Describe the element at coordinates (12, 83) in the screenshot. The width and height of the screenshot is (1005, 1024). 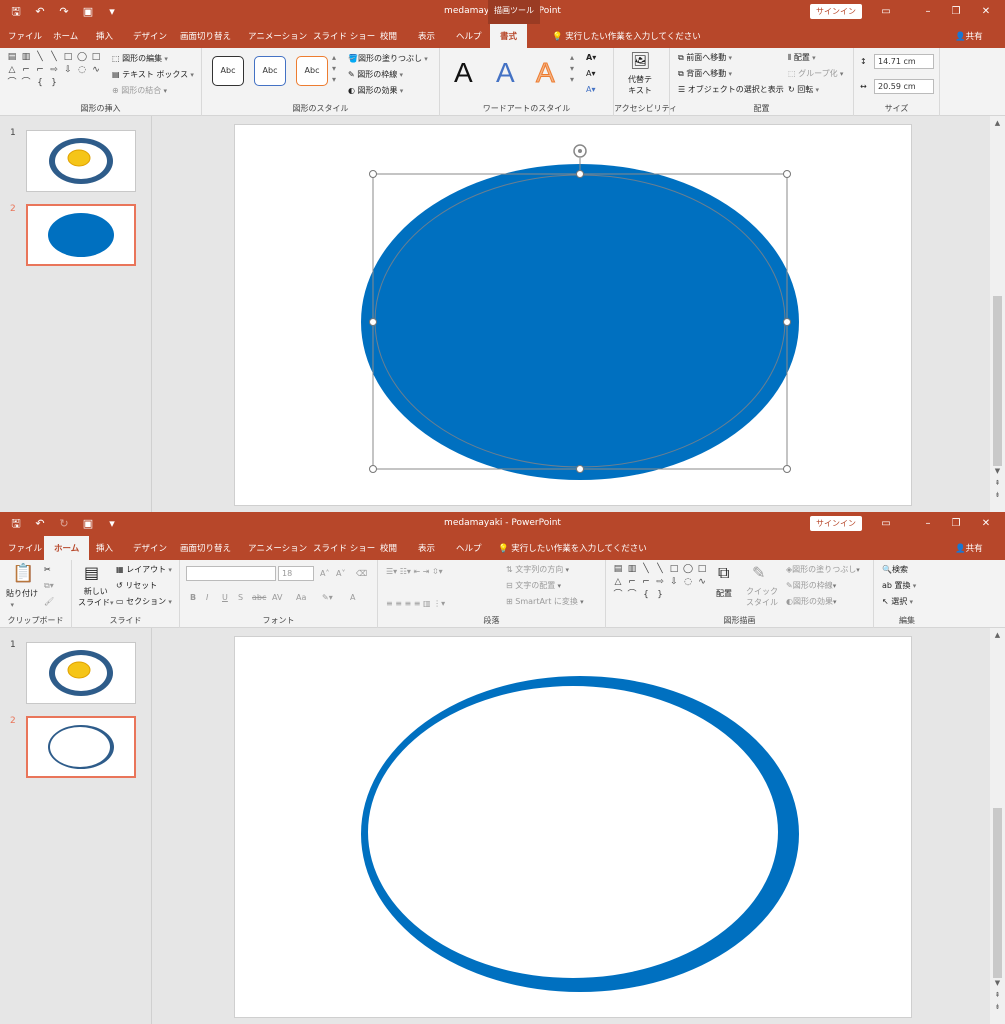
I see `curve-shape-icon: ⌒` at that location.